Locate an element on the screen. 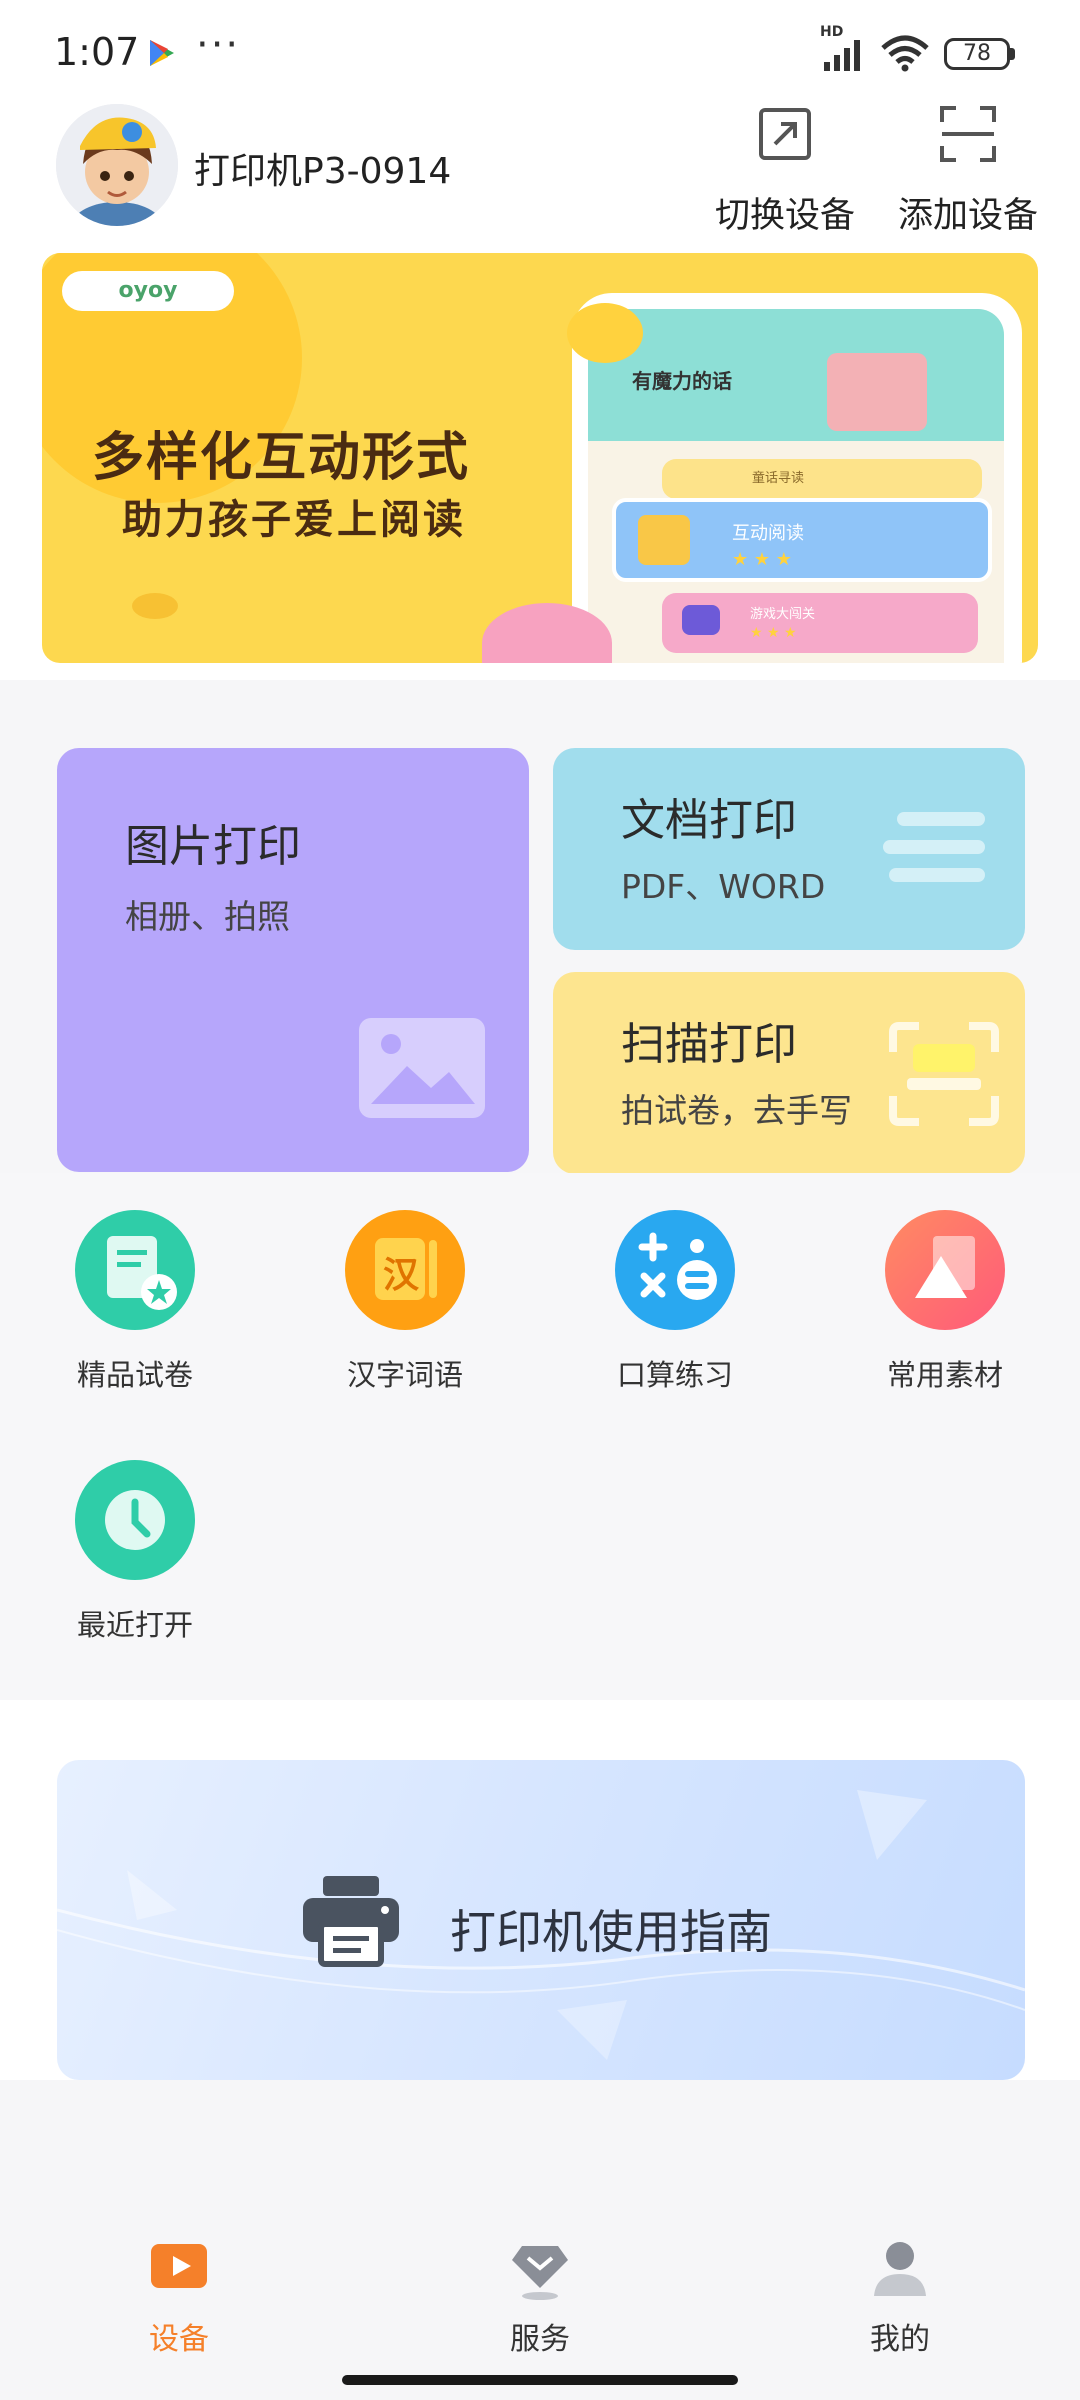 The width and height of the screenshot is (1080, 2400). banner-subtitle: 助力孩子爱上阅读 is located at coordinates (294, 520).